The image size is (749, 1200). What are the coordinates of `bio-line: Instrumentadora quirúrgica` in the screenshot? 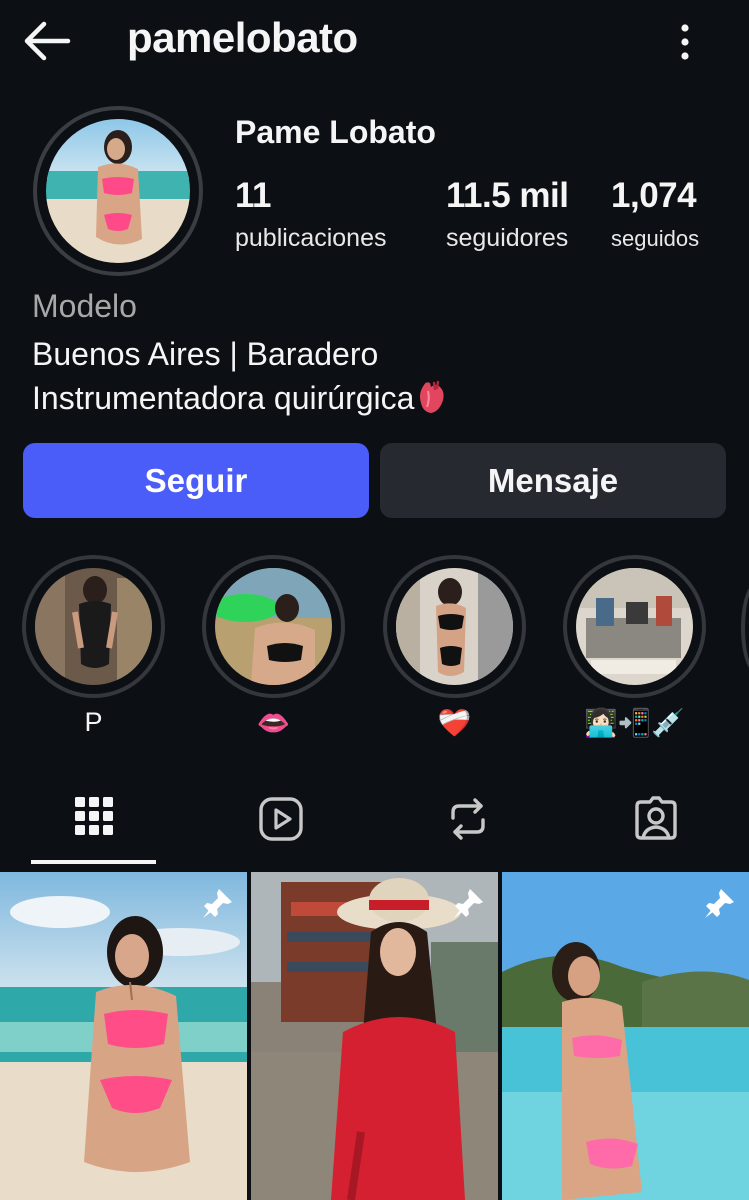 It's located at (240, 398).